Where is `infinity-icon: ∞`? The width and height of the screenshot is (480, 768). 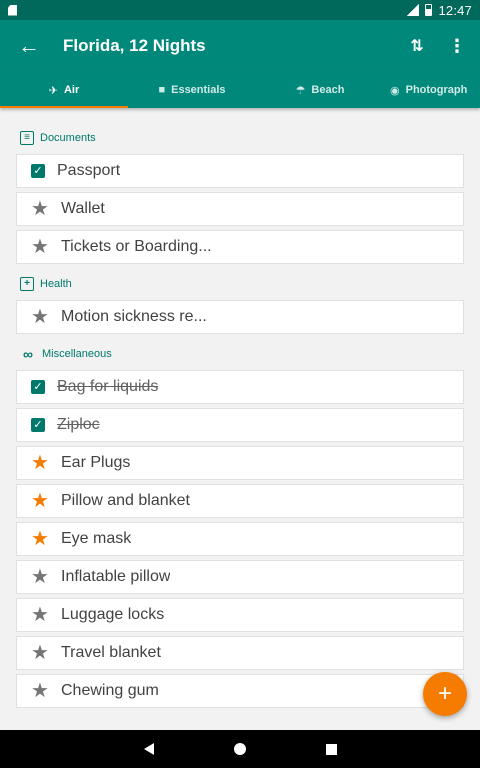
infinity-icon: ∞ is located at coordinates (28, 354).